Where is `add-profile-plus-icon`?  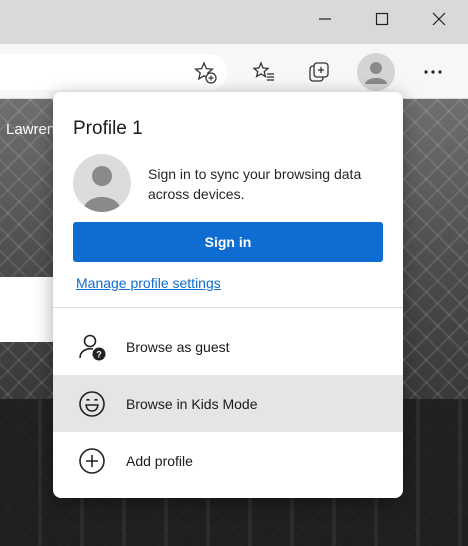
add-profile-plus-icon is located at coordinates (92, 461).